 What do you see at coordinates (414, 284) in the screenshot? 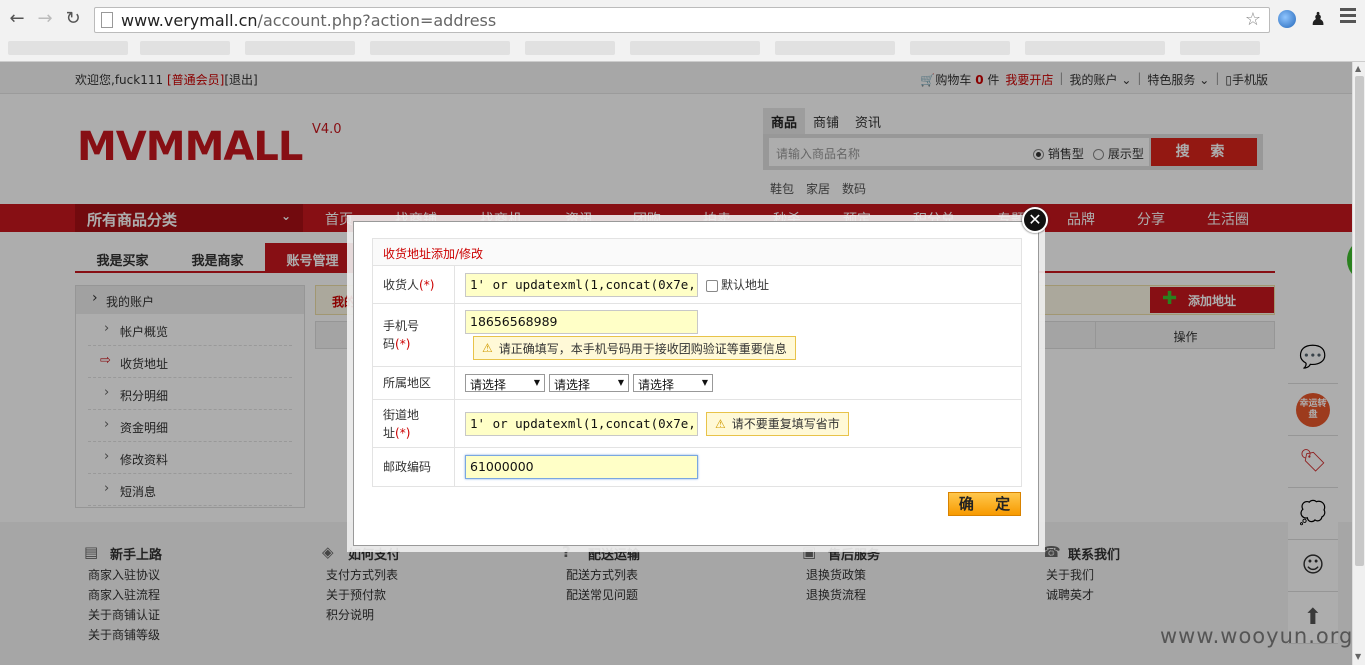
I see `consignee-label: 收货人 (*)` at bounding box center [414, 284].